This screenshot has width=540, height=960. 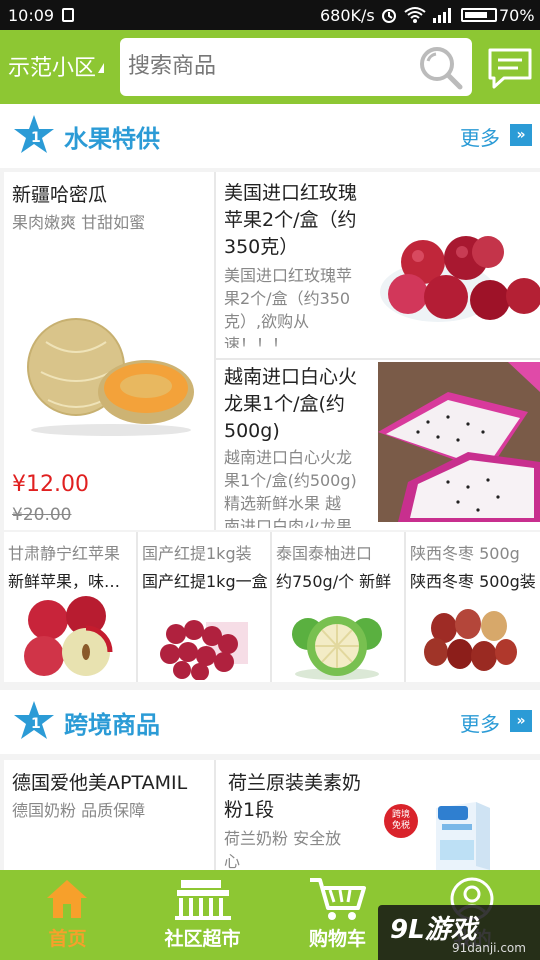 I want to click on mini-product-name: 陕西冬枣 500g, so click(x=465, y=553).